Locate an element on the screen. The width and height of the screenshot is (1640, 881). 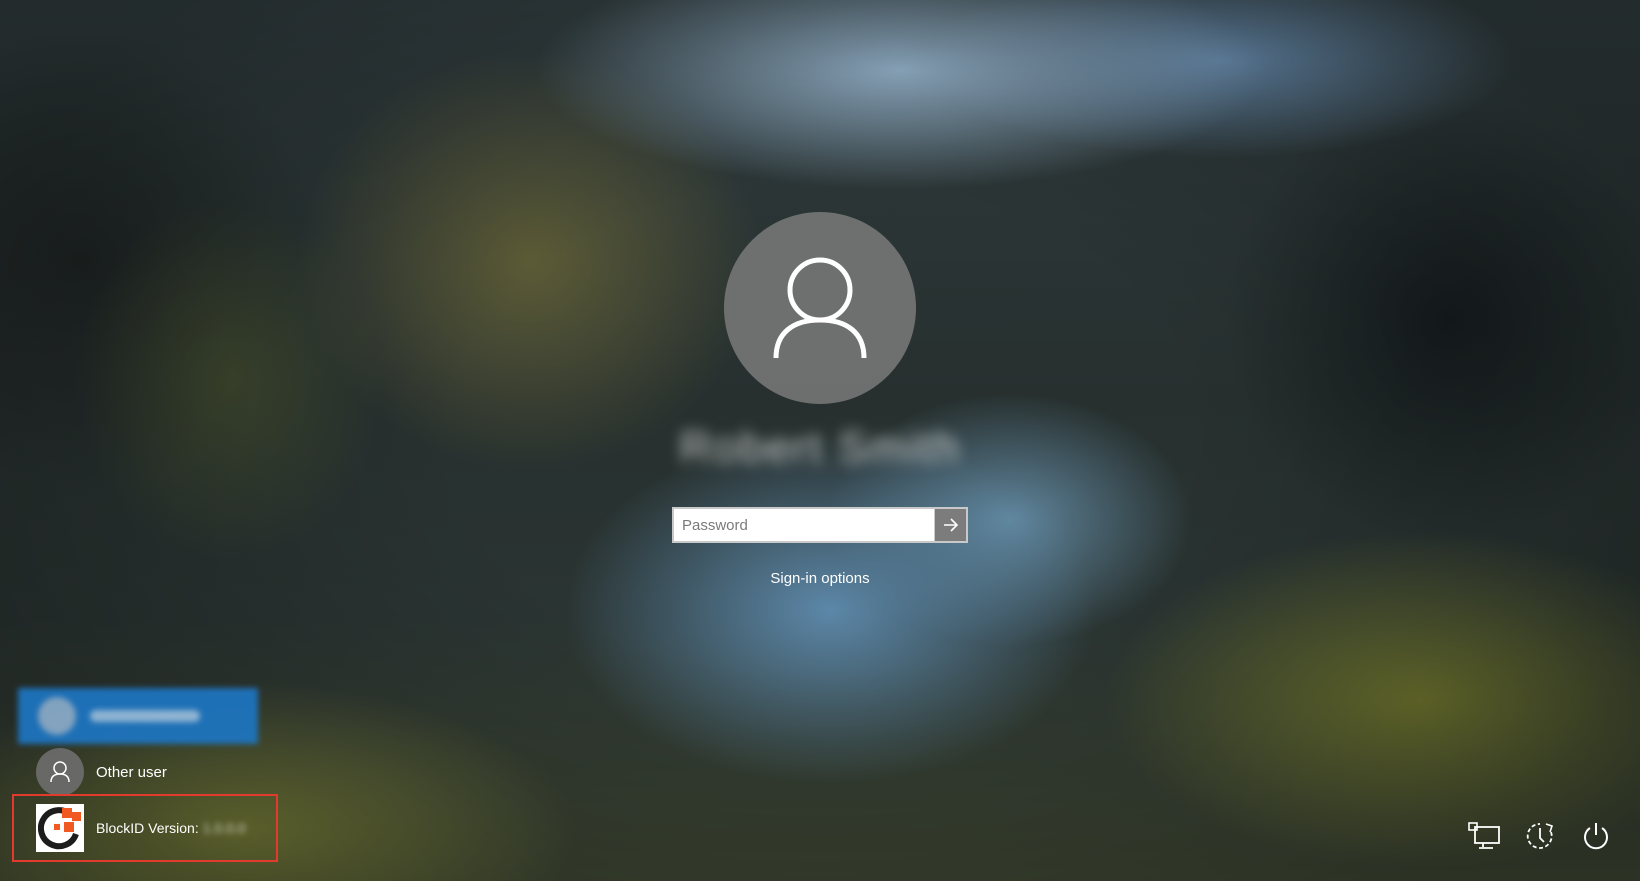
selected-user-tile is located at coordinates (138, 716).